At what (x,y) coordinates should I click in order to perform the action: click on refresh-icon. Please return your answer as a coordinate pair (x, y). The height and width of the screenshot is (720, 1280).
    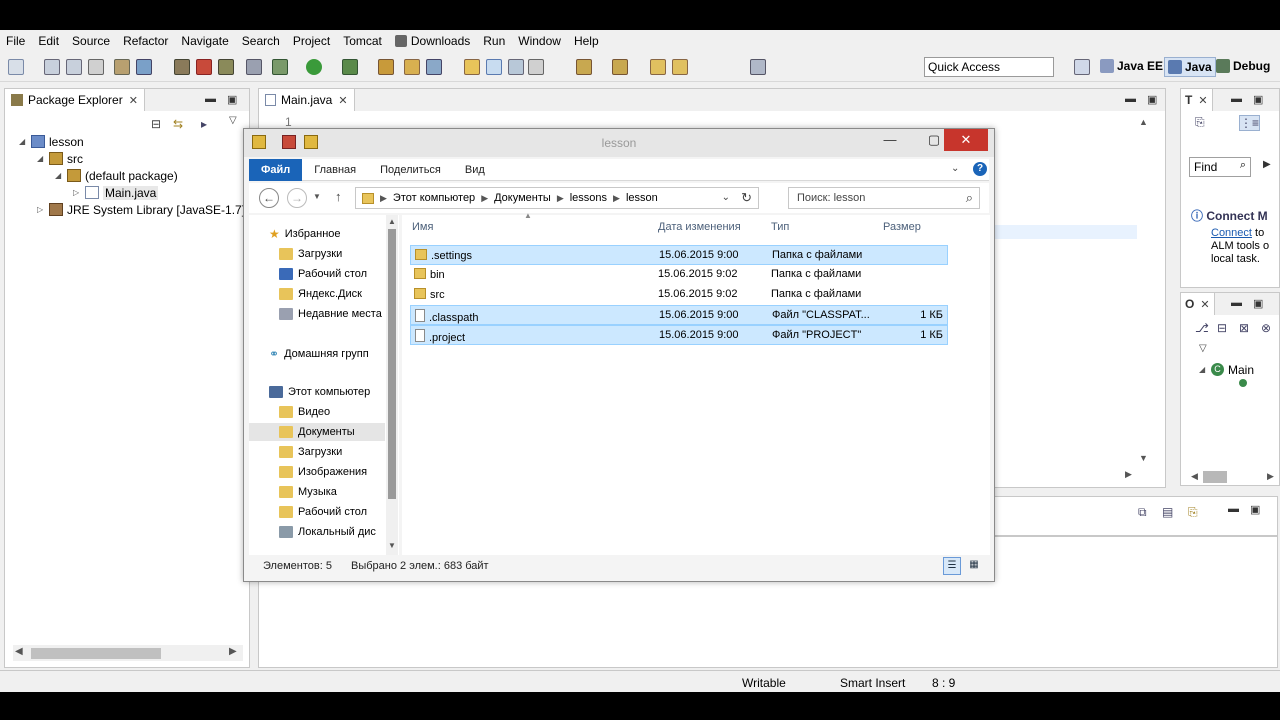
    Looking at the image, I should click on (144, 67).